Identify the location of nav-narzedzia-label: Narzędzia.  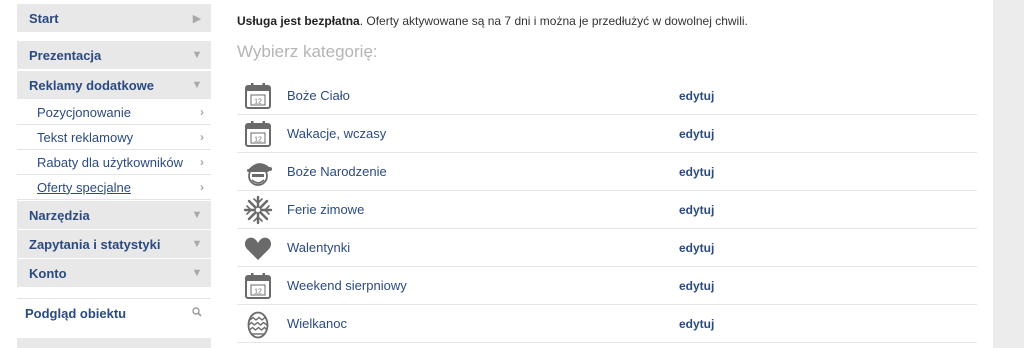
(59, 215).